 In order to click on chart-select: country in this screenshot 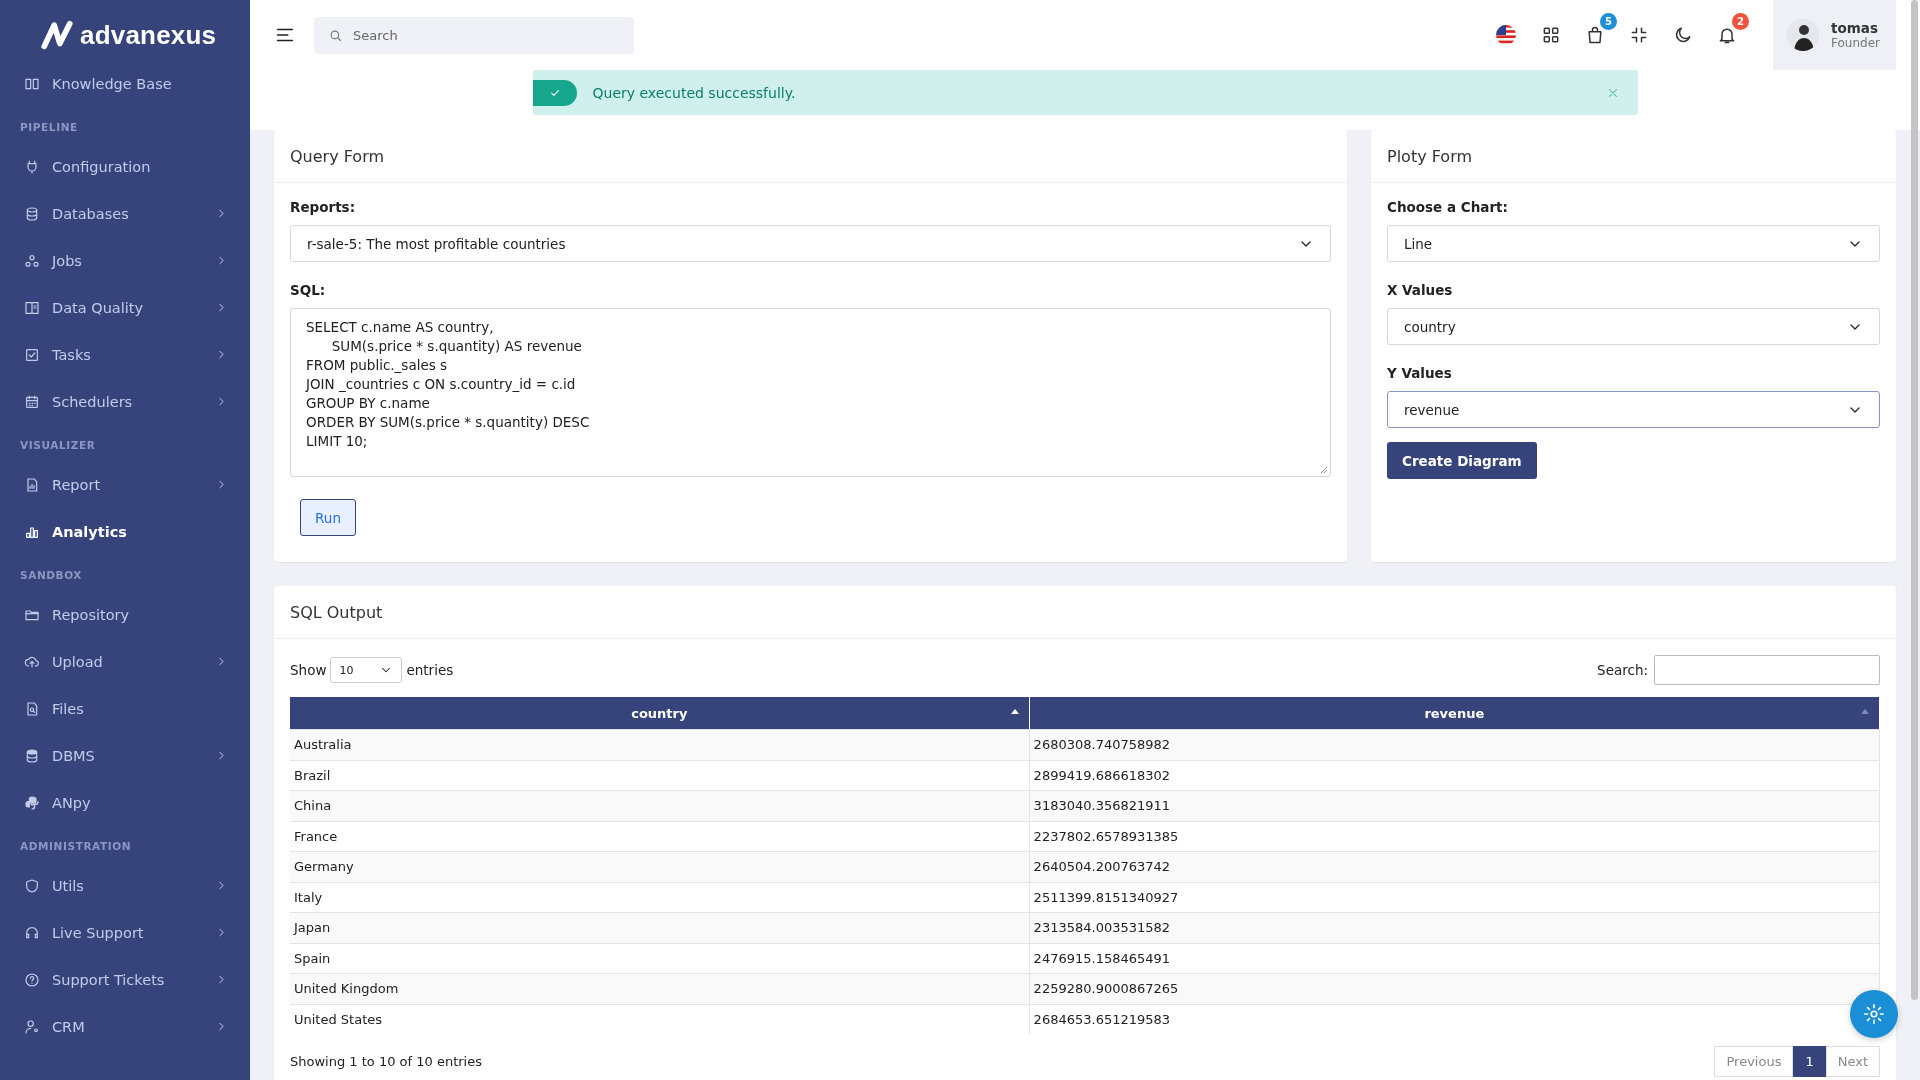, I will do `click(1633, 326)`.